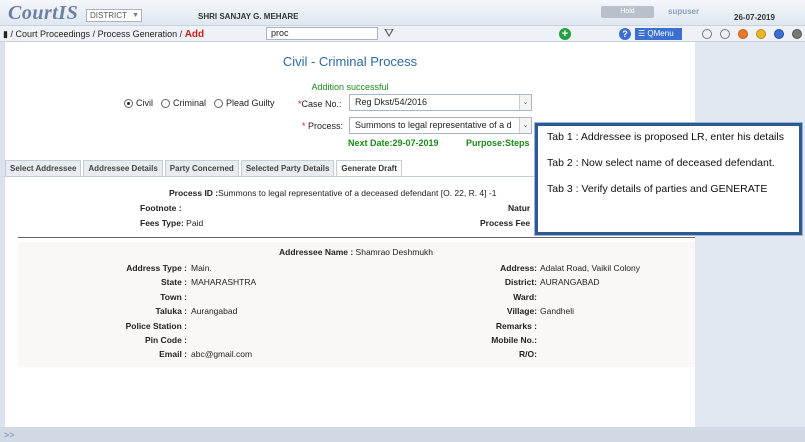  I want to click on chevron-down-icon: ▼, so click(135, 15).